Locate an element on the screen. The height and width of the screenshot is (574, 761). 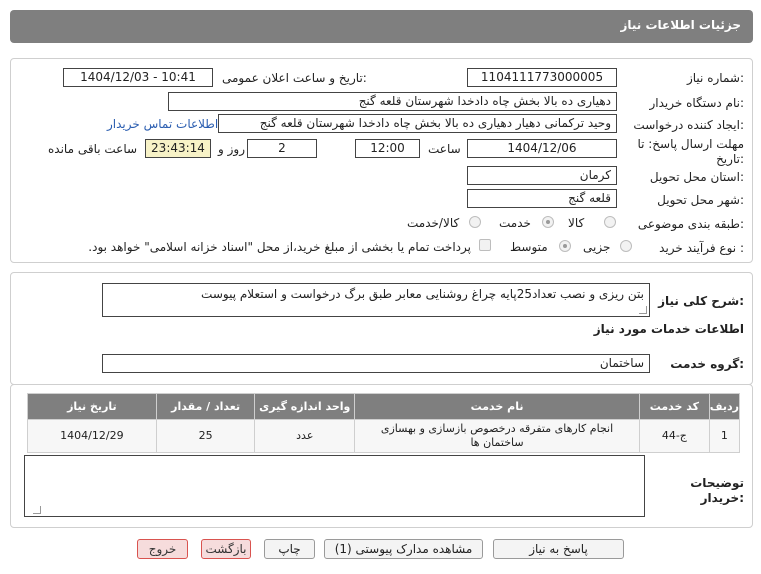
view-attachments-button: مشاهده مدارک پیوستی (1) is located at coordinates (403, 549).